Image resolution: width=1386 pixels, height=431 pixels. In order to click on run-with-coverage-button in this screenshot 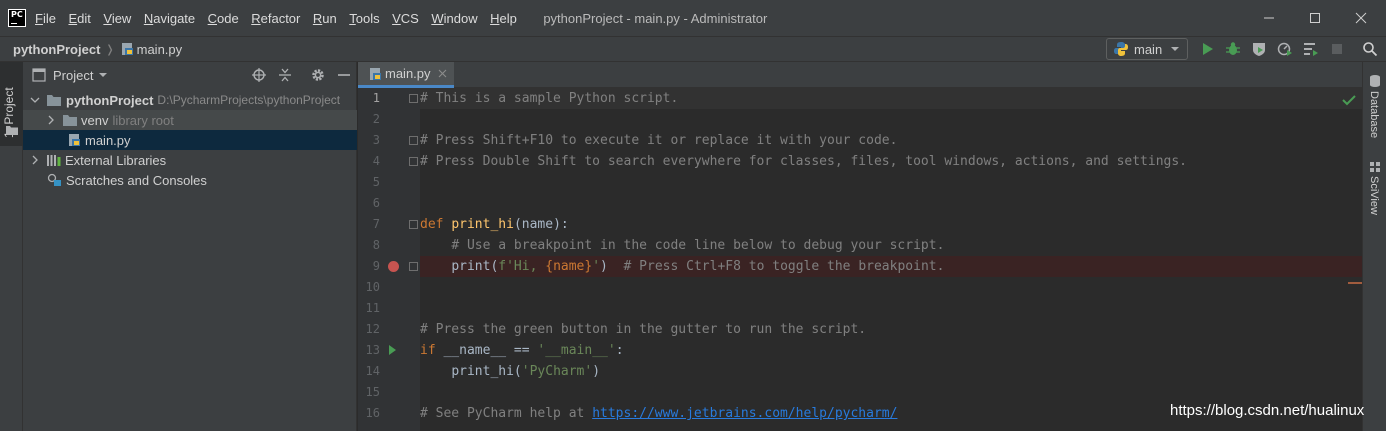, I will do `click(1259, 49)`.